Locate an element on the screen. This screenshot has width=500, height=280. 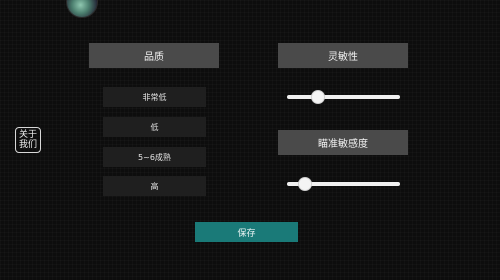
quality-option-medium: 5~6成熟 is located at coordinates (154, 157).